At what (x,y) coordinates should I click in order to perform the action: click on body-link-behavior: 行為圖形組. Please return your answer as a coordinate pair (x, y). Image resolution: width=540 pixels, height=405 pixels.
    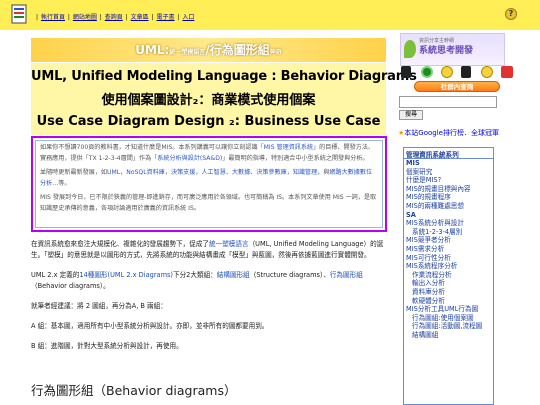
    Looking at the image, I should click on (346, 275).